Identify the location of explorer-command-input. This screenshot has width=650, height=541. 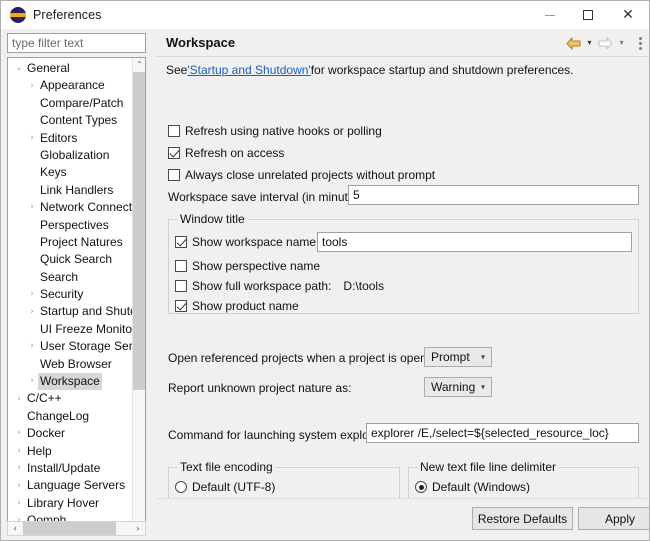
(502, 433).